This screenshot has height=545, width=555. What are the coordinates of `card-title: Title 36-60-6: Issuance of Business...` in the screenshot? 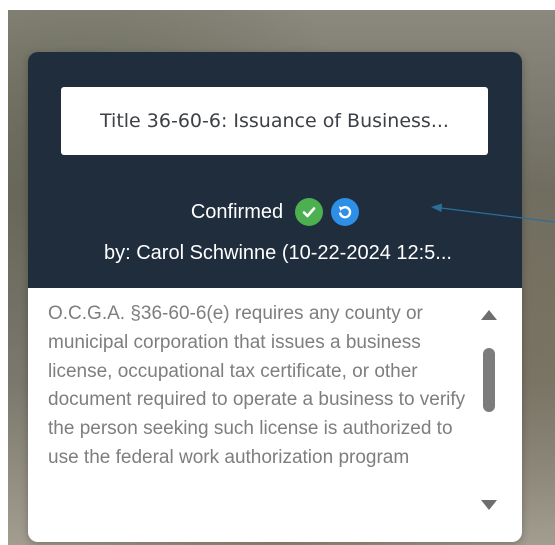 It's located at (274, 121).